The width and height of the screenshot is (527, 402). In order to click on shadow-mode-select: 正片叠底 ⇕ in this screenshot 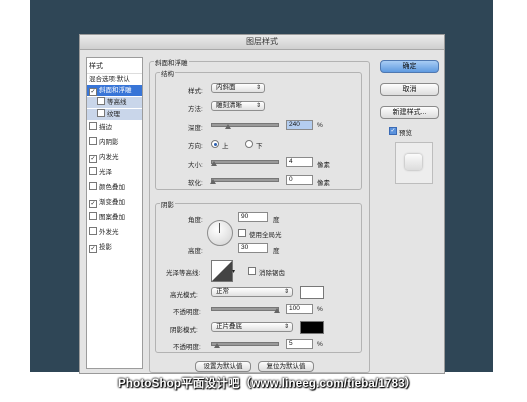, I will do `click(252, 327)`.